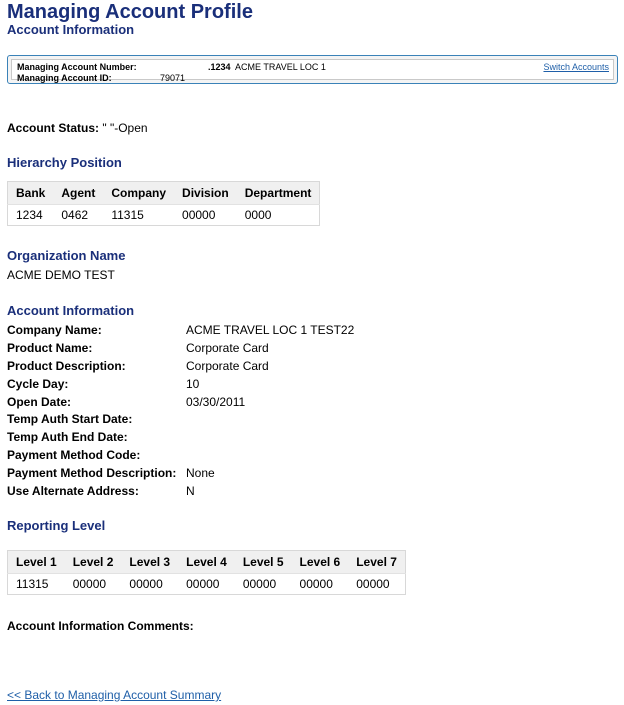  I want to click on table-row: 1234 0462 11315 00000 0000, so click(164, 215).